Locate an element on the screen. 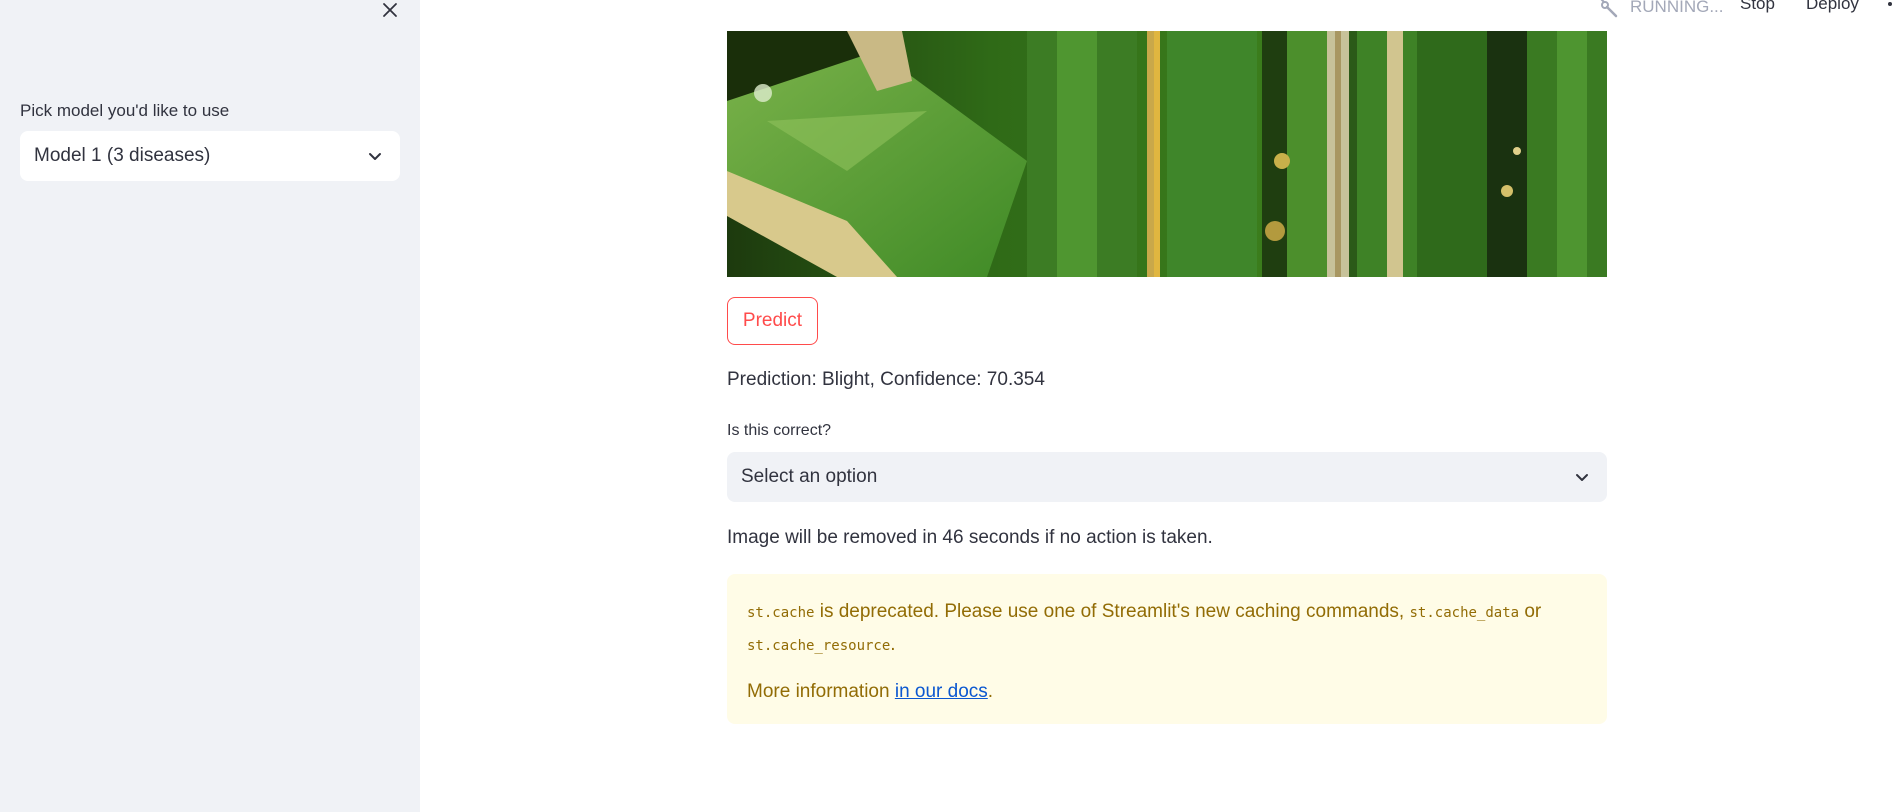  main-menu-button is located at coordinates (1890, 10).